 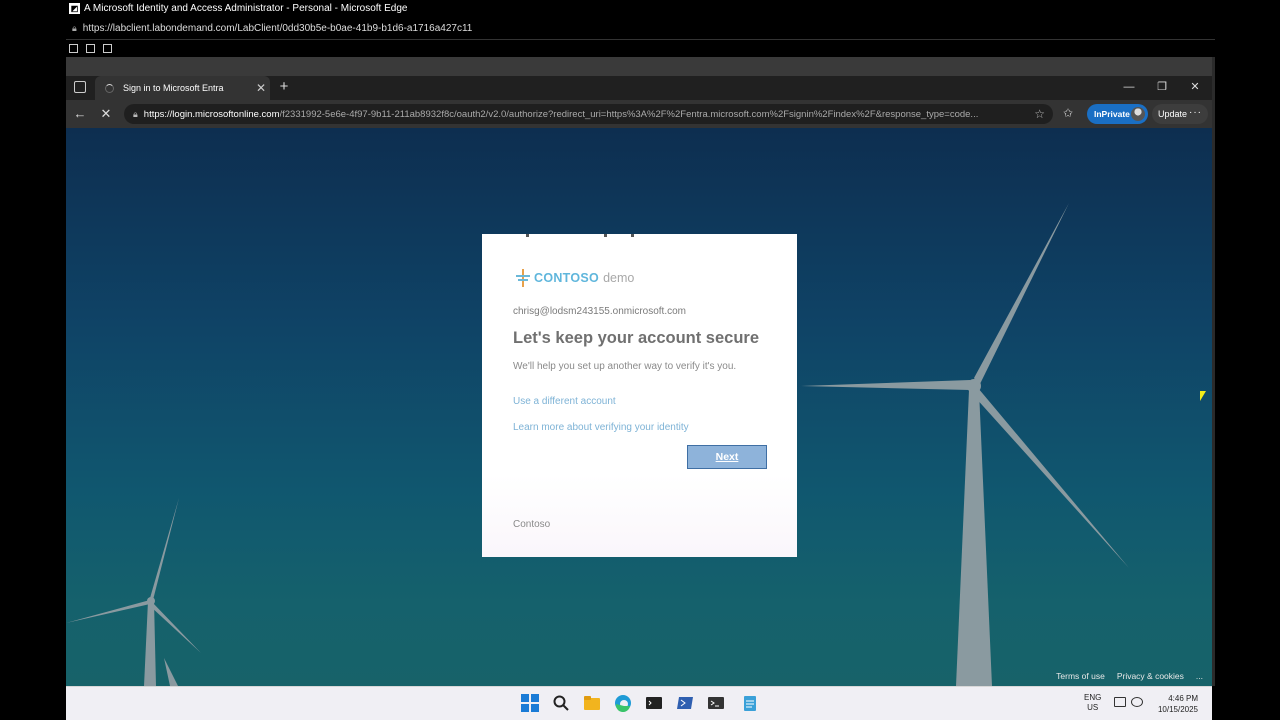 I want to click on brand-name: CONTOSO, so click(x=567, y=278).